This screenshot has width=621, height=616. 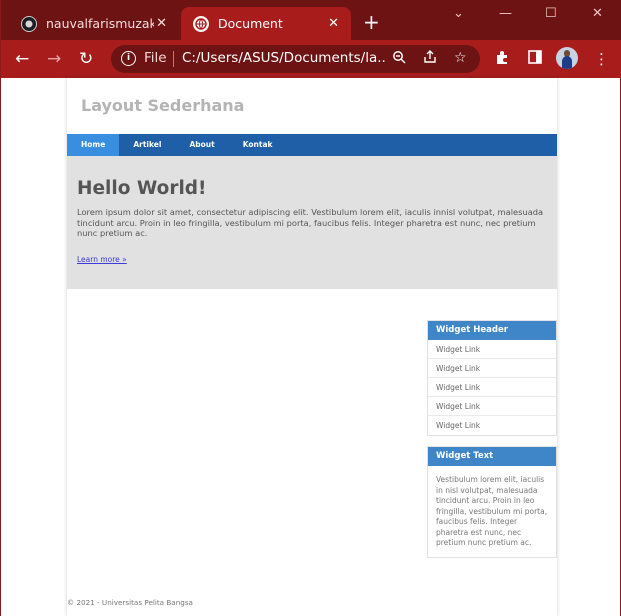 I want to click on tab-document: Document ✕, so click(x=266, y=23).